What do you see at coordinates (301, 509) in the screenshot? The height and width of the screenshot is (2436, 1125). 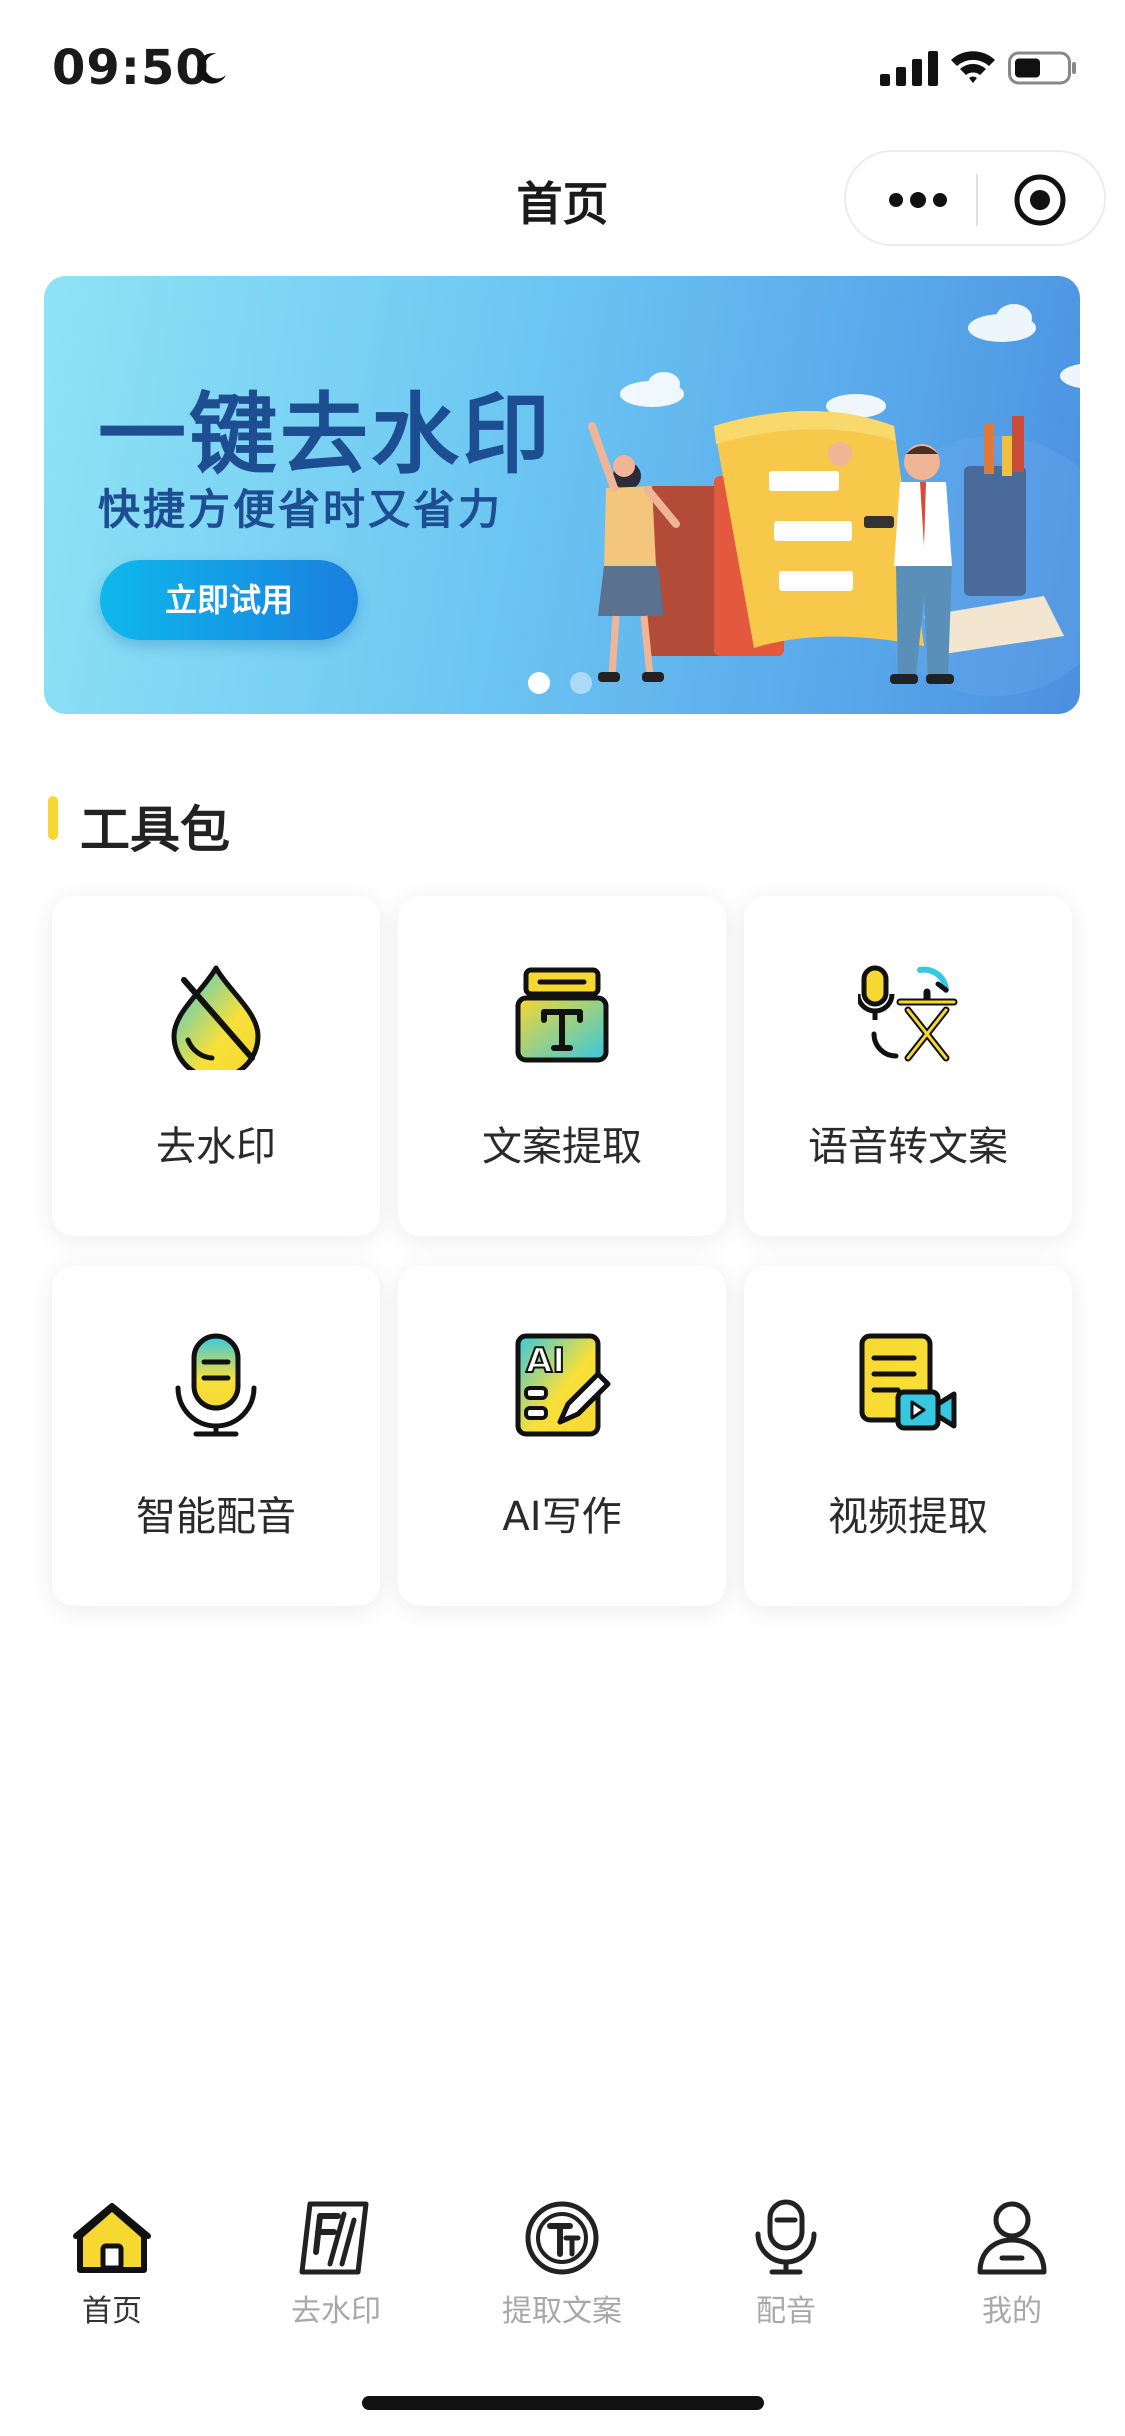 I see `banner-subtitle: 快捷方便省时又省力` at bounding box center [301, 509].